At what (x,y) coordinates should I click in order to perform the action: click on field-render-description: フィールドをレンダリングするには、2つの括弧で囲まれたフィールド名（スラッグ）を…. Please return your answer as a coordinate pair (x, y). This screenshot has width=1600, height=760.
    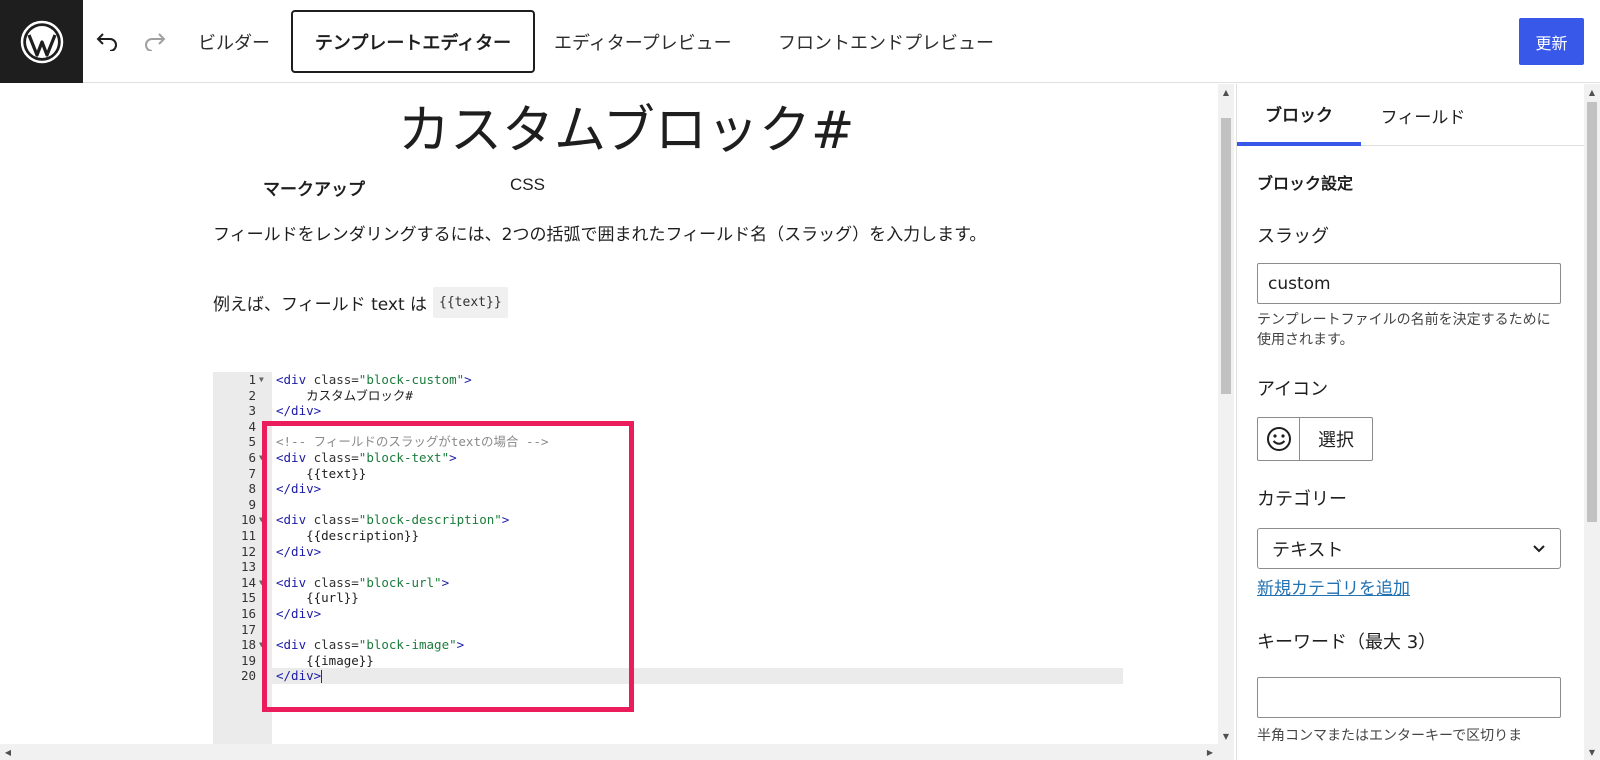
    Looking at the image, I should click on (600, 235).